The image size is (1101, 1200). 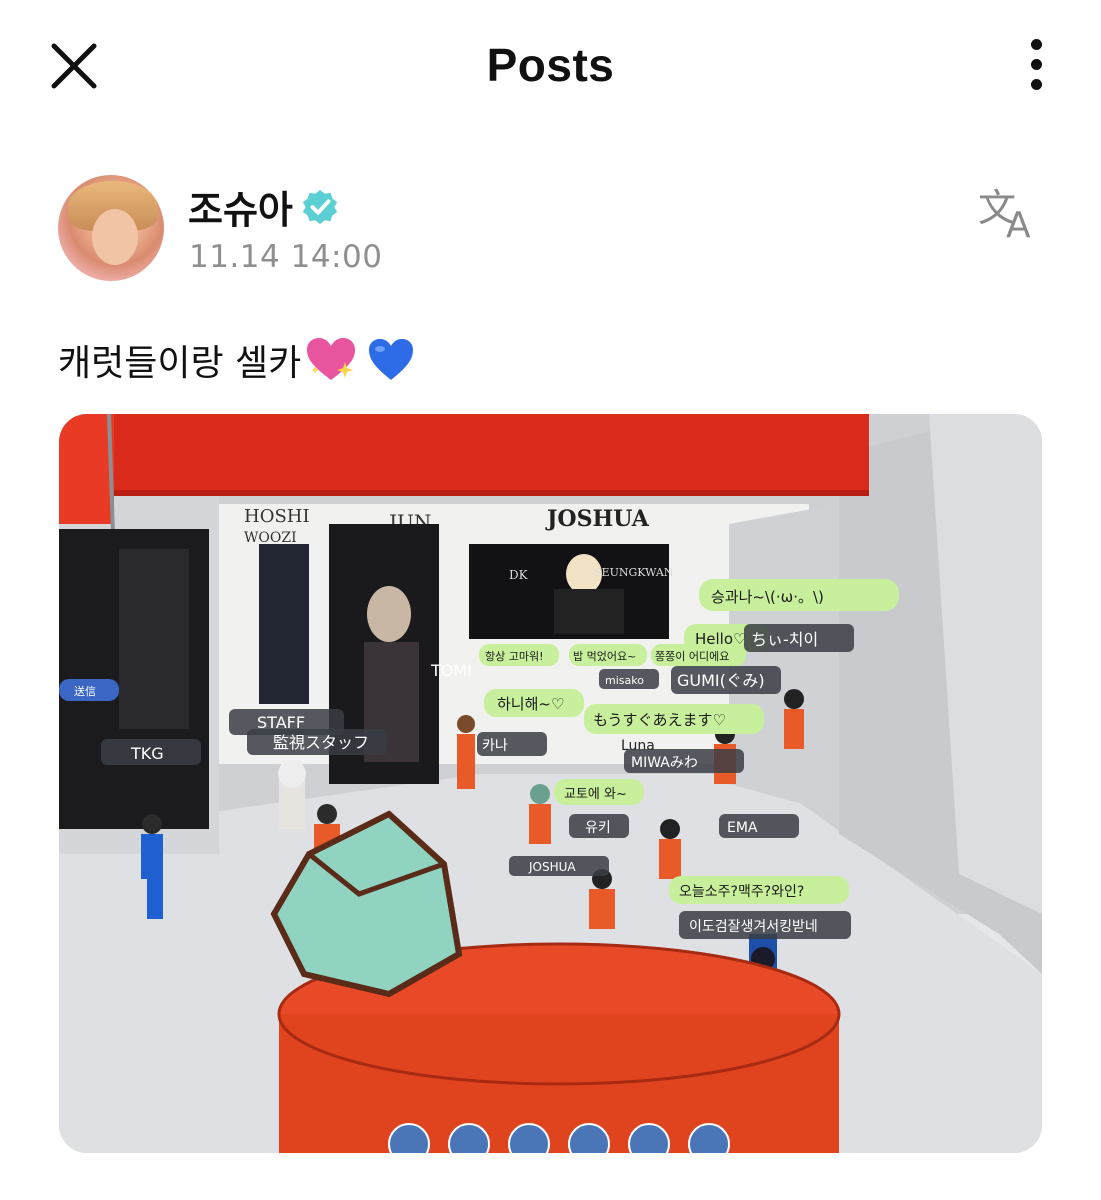 I want to click on chat-bubble-7: もうすぐあえます♡, so click(x=659, y=720).